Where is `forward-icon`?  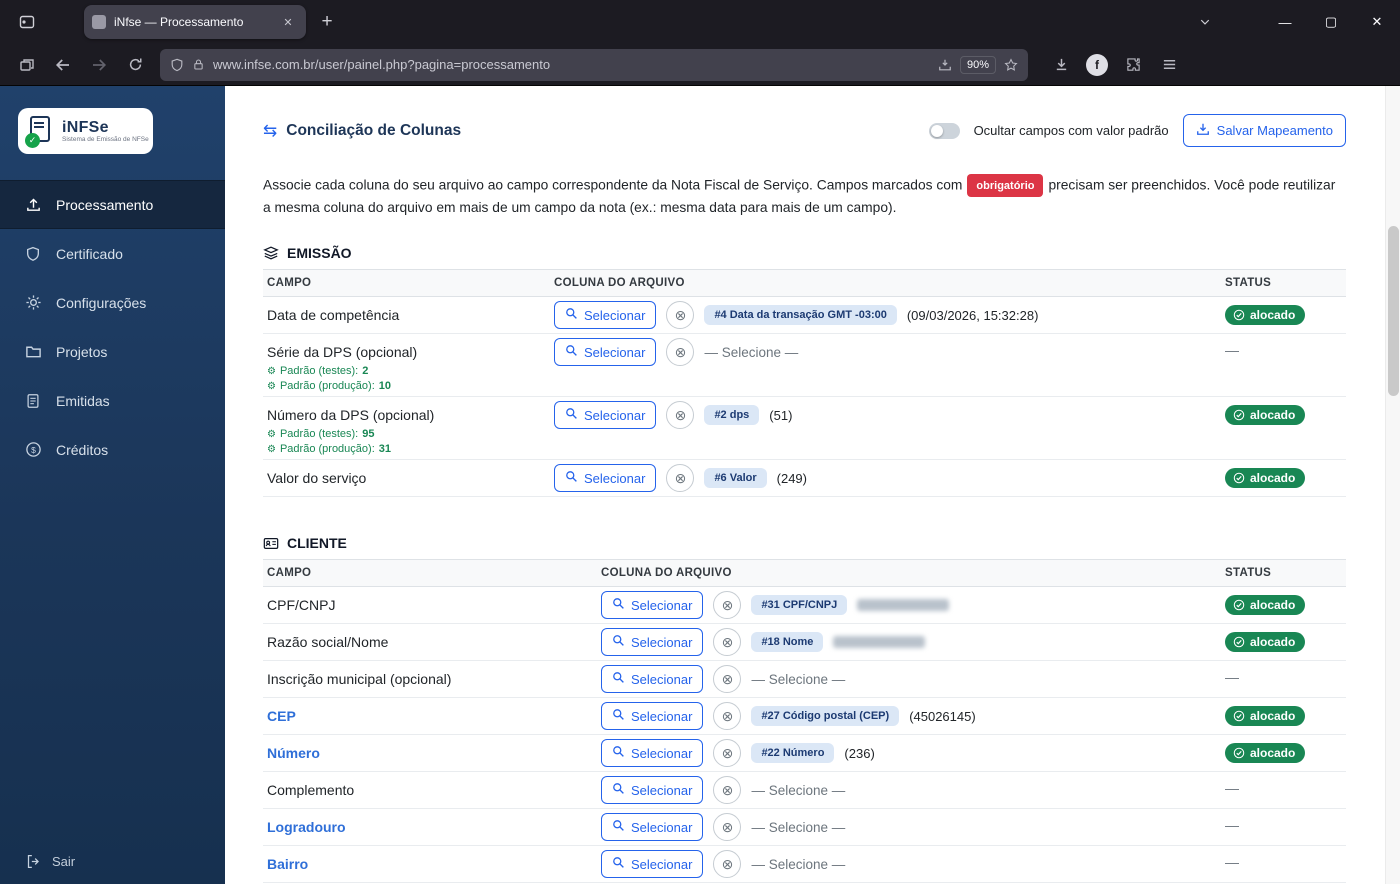 forward-icon is located at coordinates (99, 65).